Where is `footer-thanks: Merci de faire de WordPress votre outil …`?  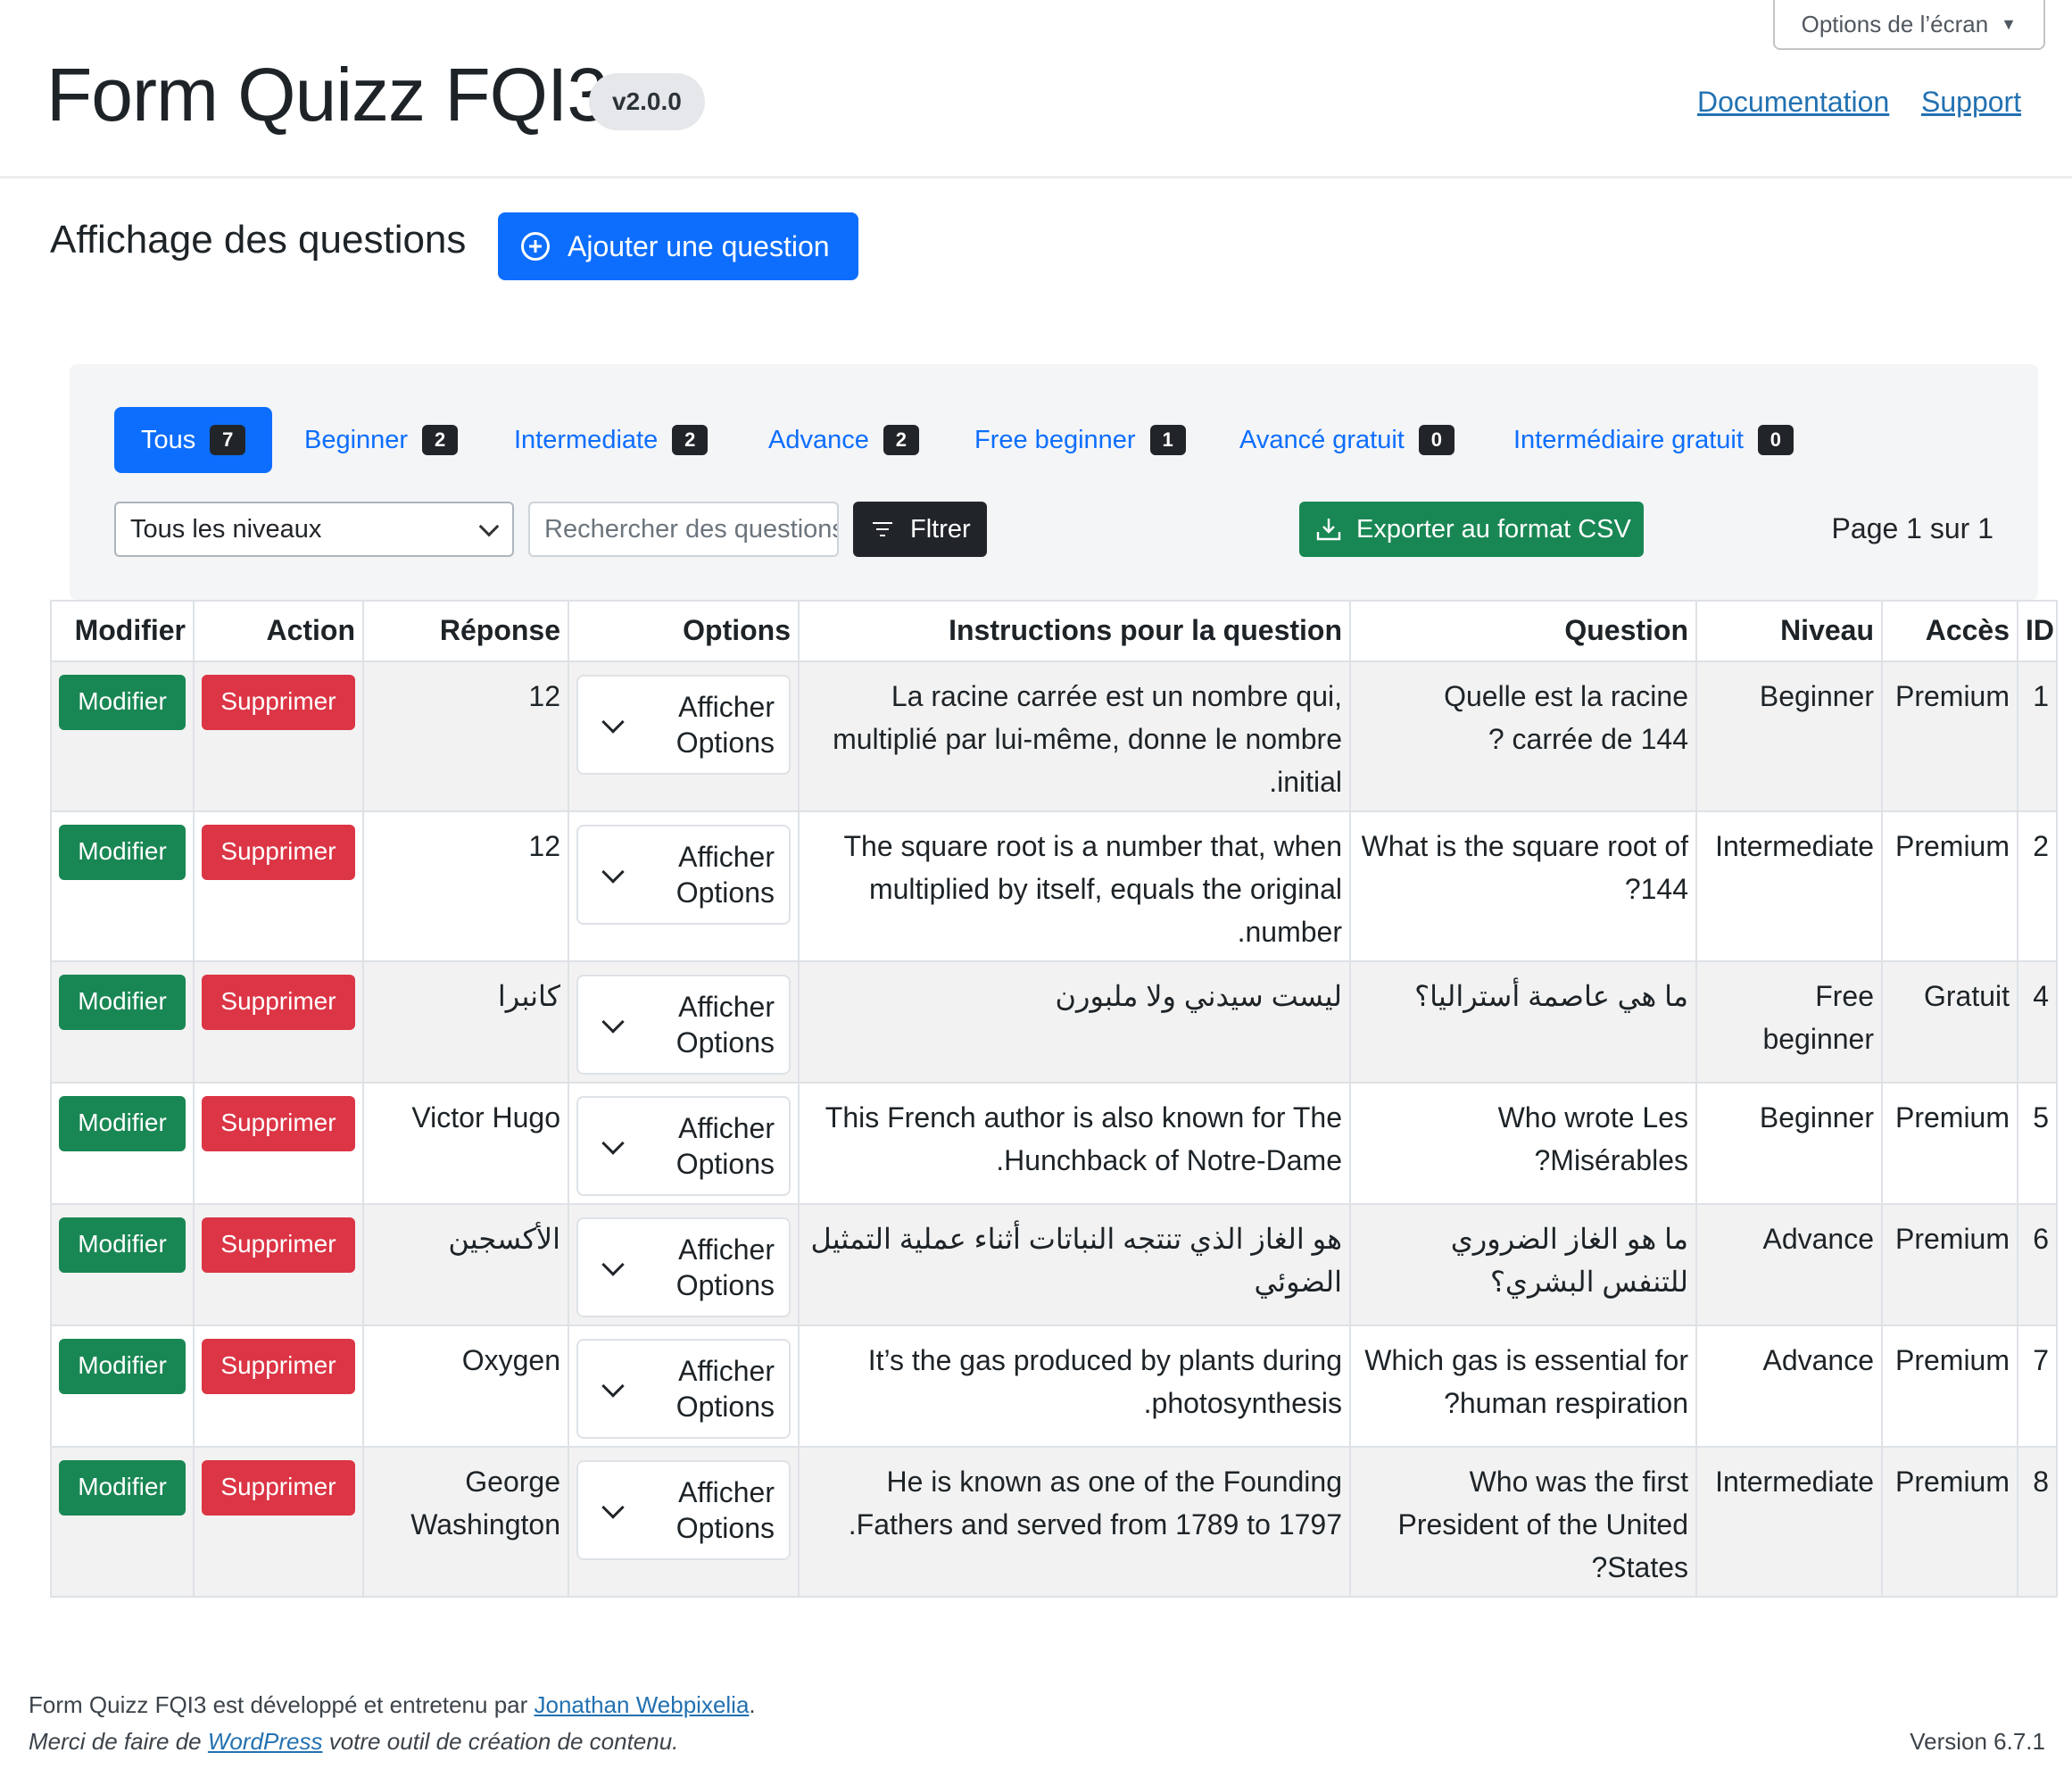
footer-thanks: Merci de faire de WordPress votre outil … is located at coordinates (353, 1742).